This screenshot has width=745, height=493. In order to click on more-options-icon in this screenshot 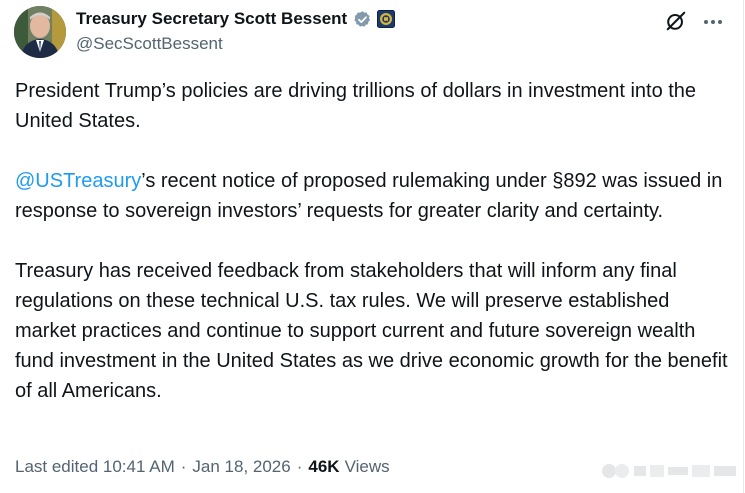, I will do `click(713, 22)`.